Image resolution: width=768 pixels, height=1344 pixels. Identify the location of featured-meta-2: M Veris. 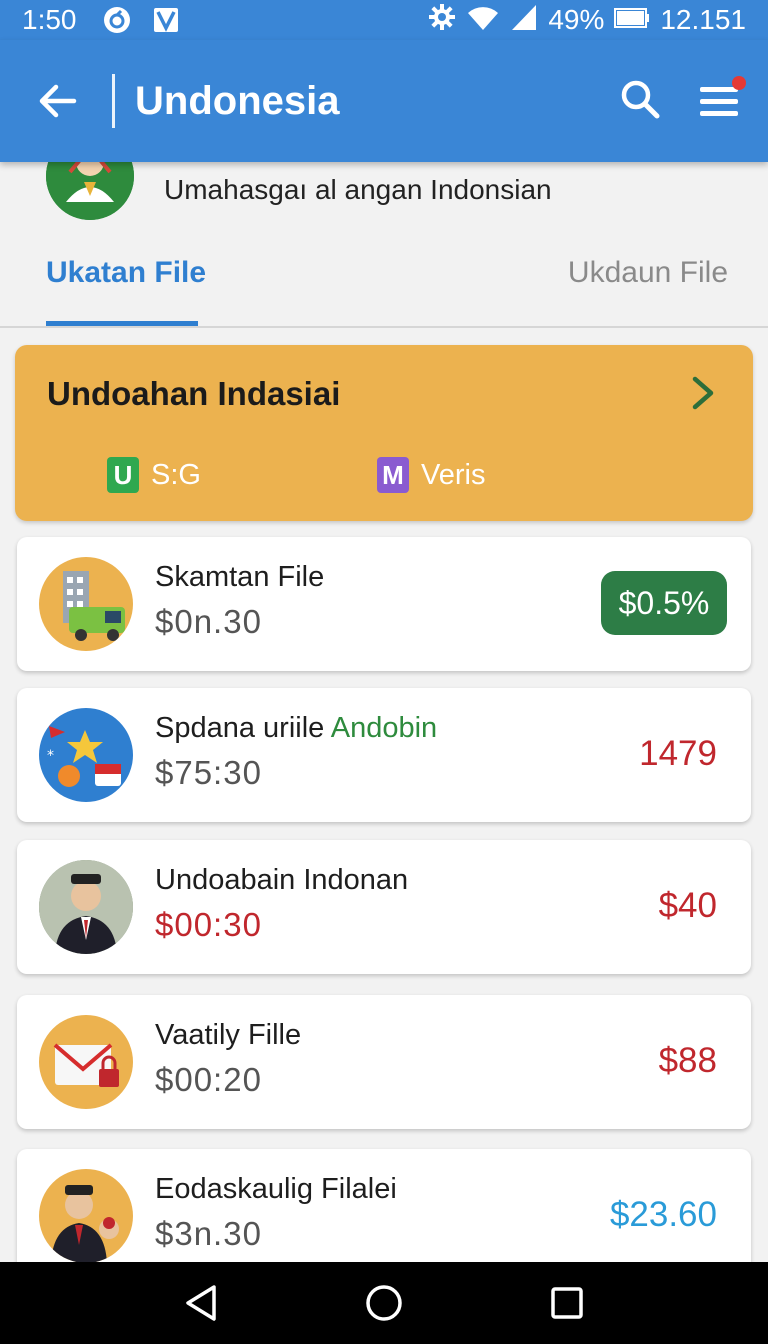
(431, 475).